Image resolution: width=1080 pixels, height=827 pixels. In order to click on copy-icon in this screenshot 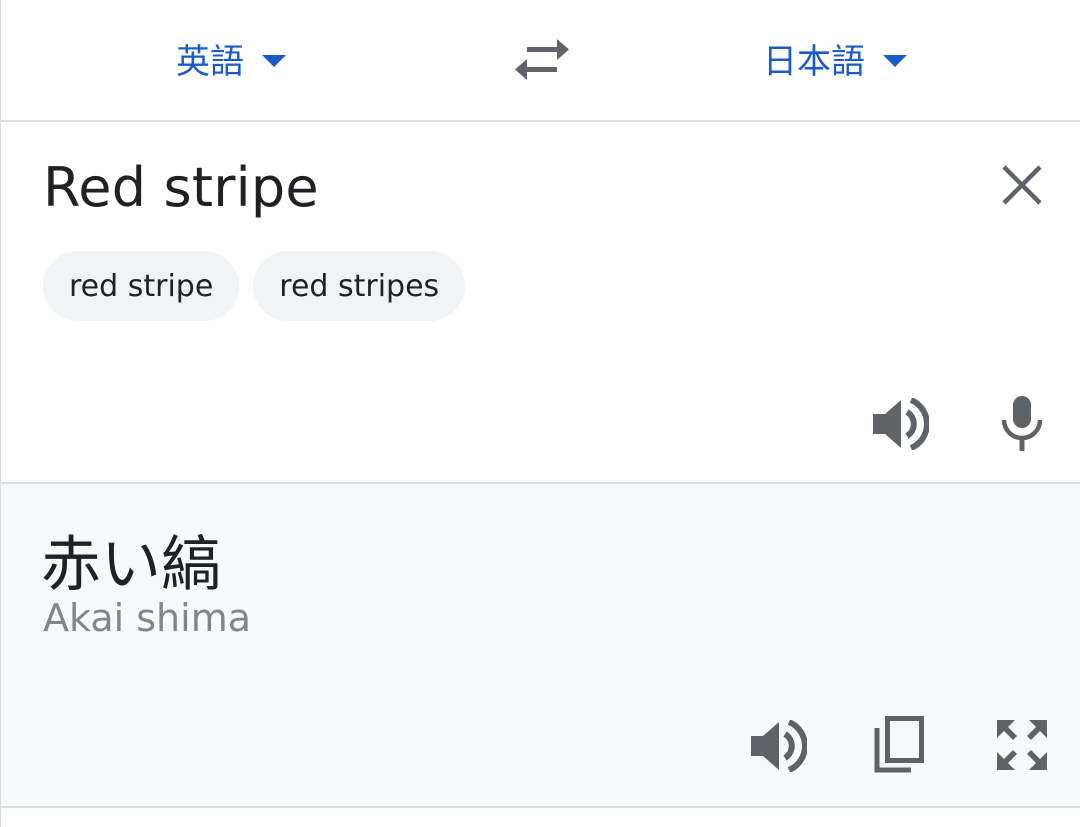, I will do `click(899, 745)`.